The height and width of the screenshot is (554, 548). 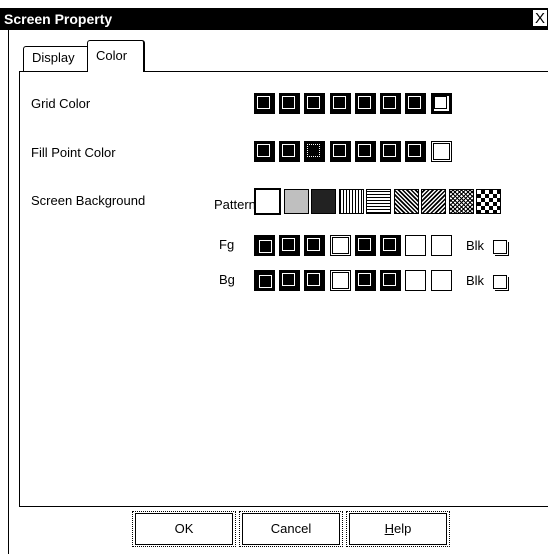 What do you see at coordinates (475, 245) in the screenshot?
I see `fg-blink-label: Blk` at bounding box center [475, 245].